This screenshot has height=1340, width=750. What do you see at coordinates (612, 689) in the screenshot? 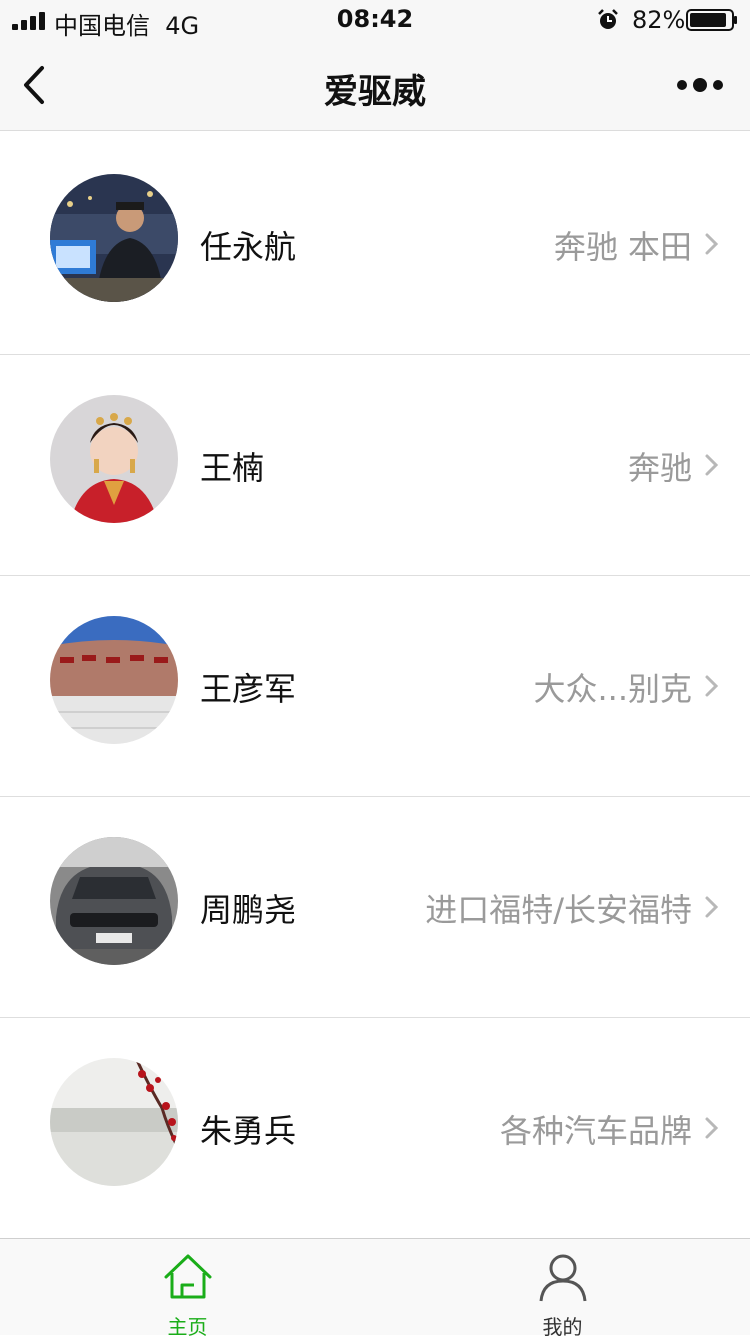
I see `dealer-brands: 大众...别克` at bounding box center [612, 689].